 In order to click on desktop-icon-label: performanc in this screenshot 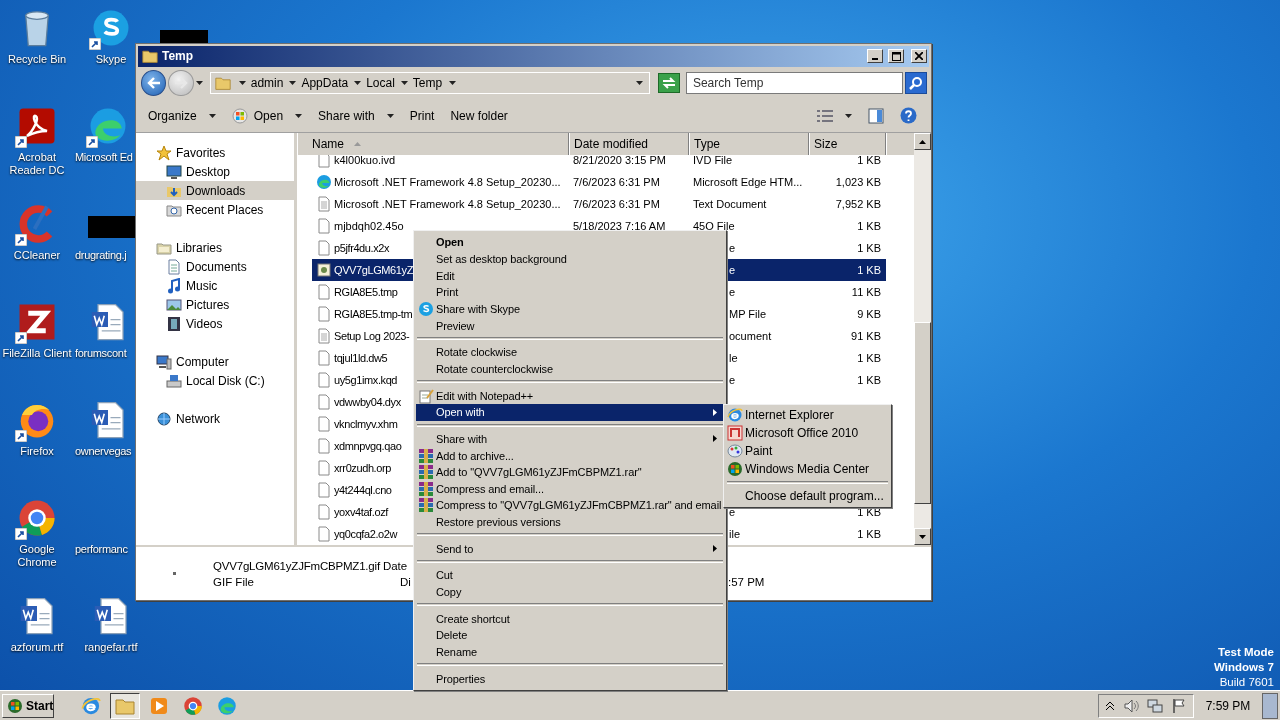, I will do `click(101, 549)`.